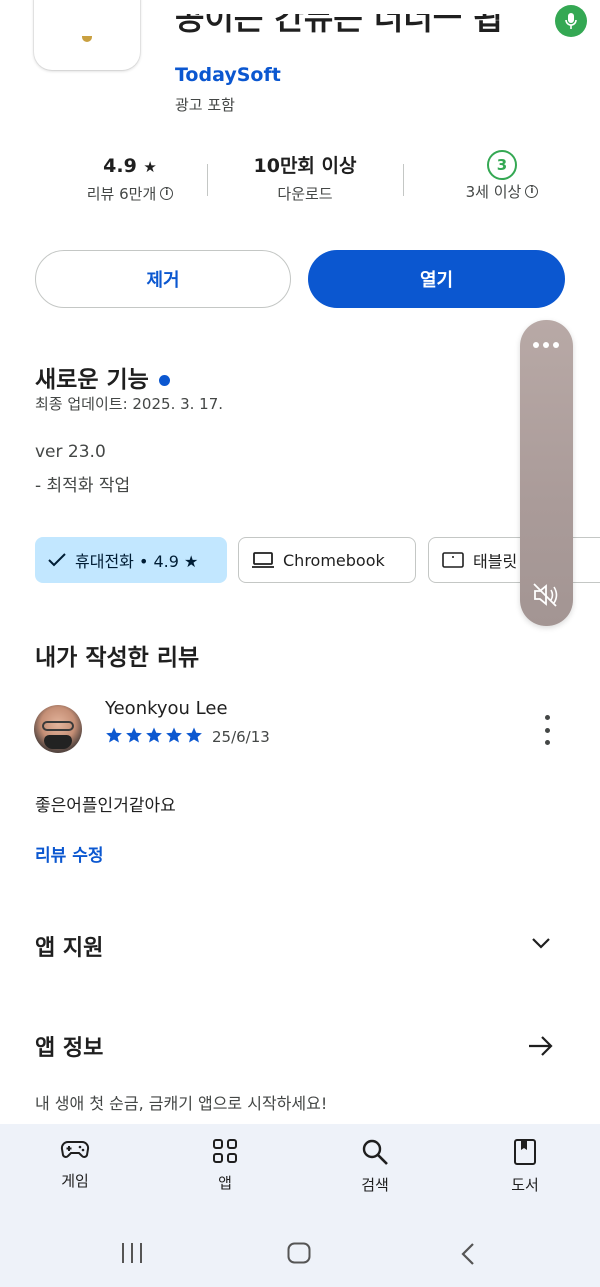  Describe the element at coordinates (541, 945) in the screenshot. I see `chevron-down-icon` at that location.